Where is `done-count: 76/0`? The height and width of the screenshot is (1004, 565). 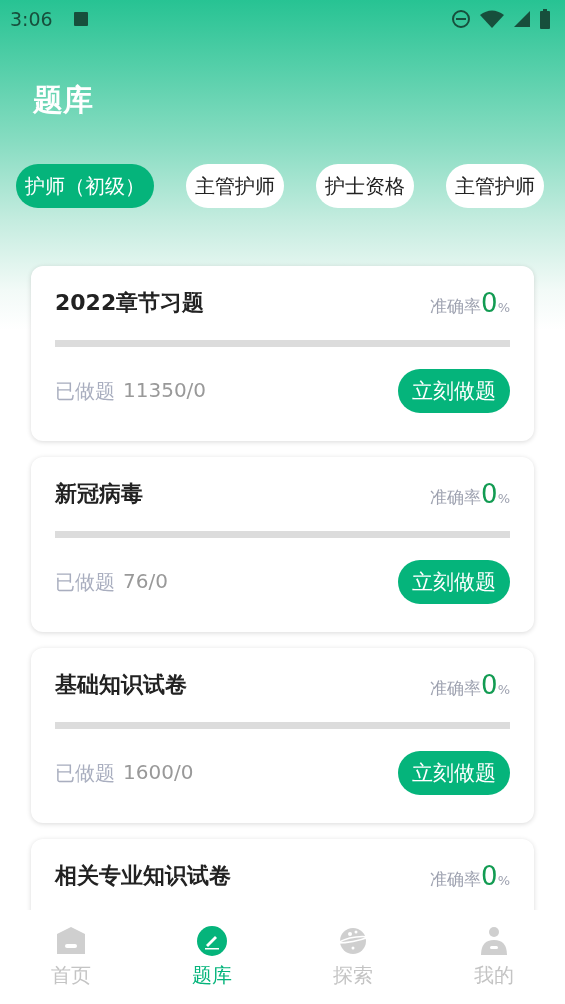
done-count: 76/0 is located at coordinates (145, 581).